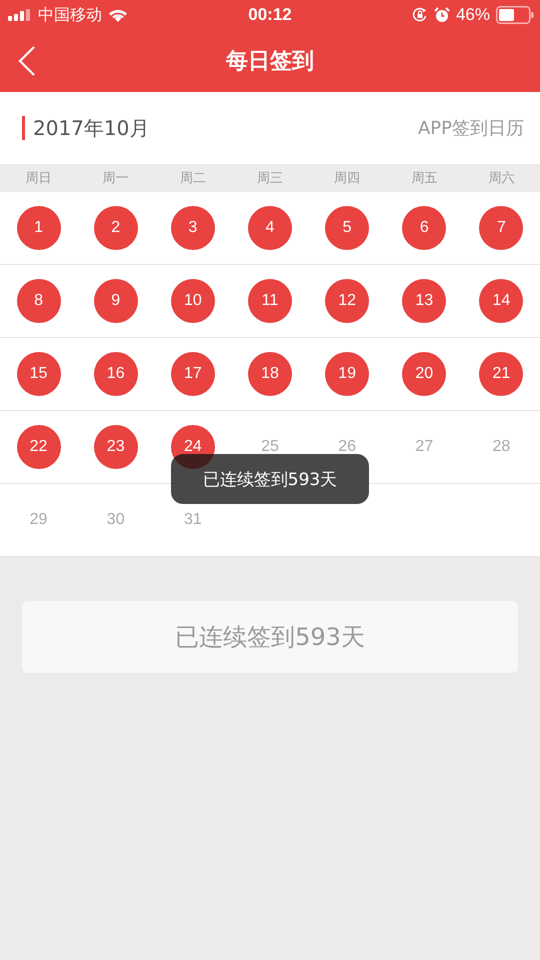 The width and height of the screenshot is (540, 960). Describe the element at coordinates (116, 374) in the screenshot. I see `signed-day: 16` at that location.